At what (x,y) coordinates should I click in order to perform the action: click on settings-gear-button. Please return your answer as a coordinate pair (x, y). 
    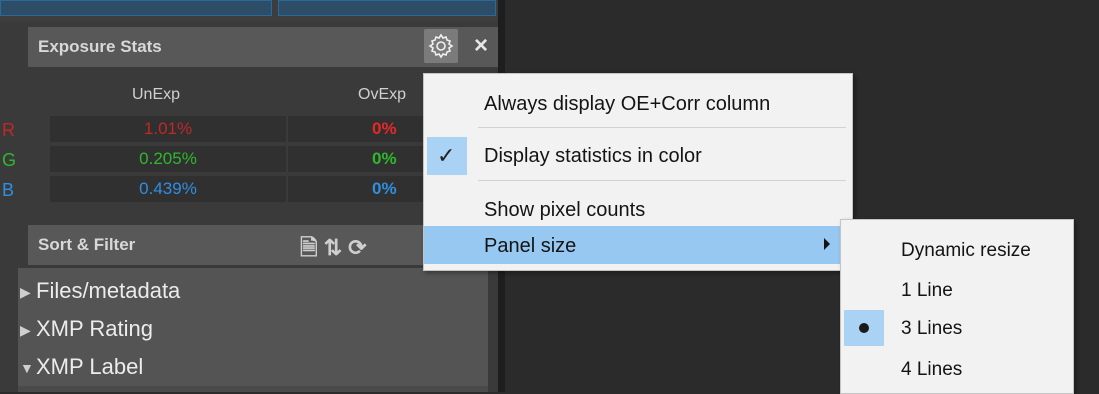
    Looking at the image, I should click on (441, 46).